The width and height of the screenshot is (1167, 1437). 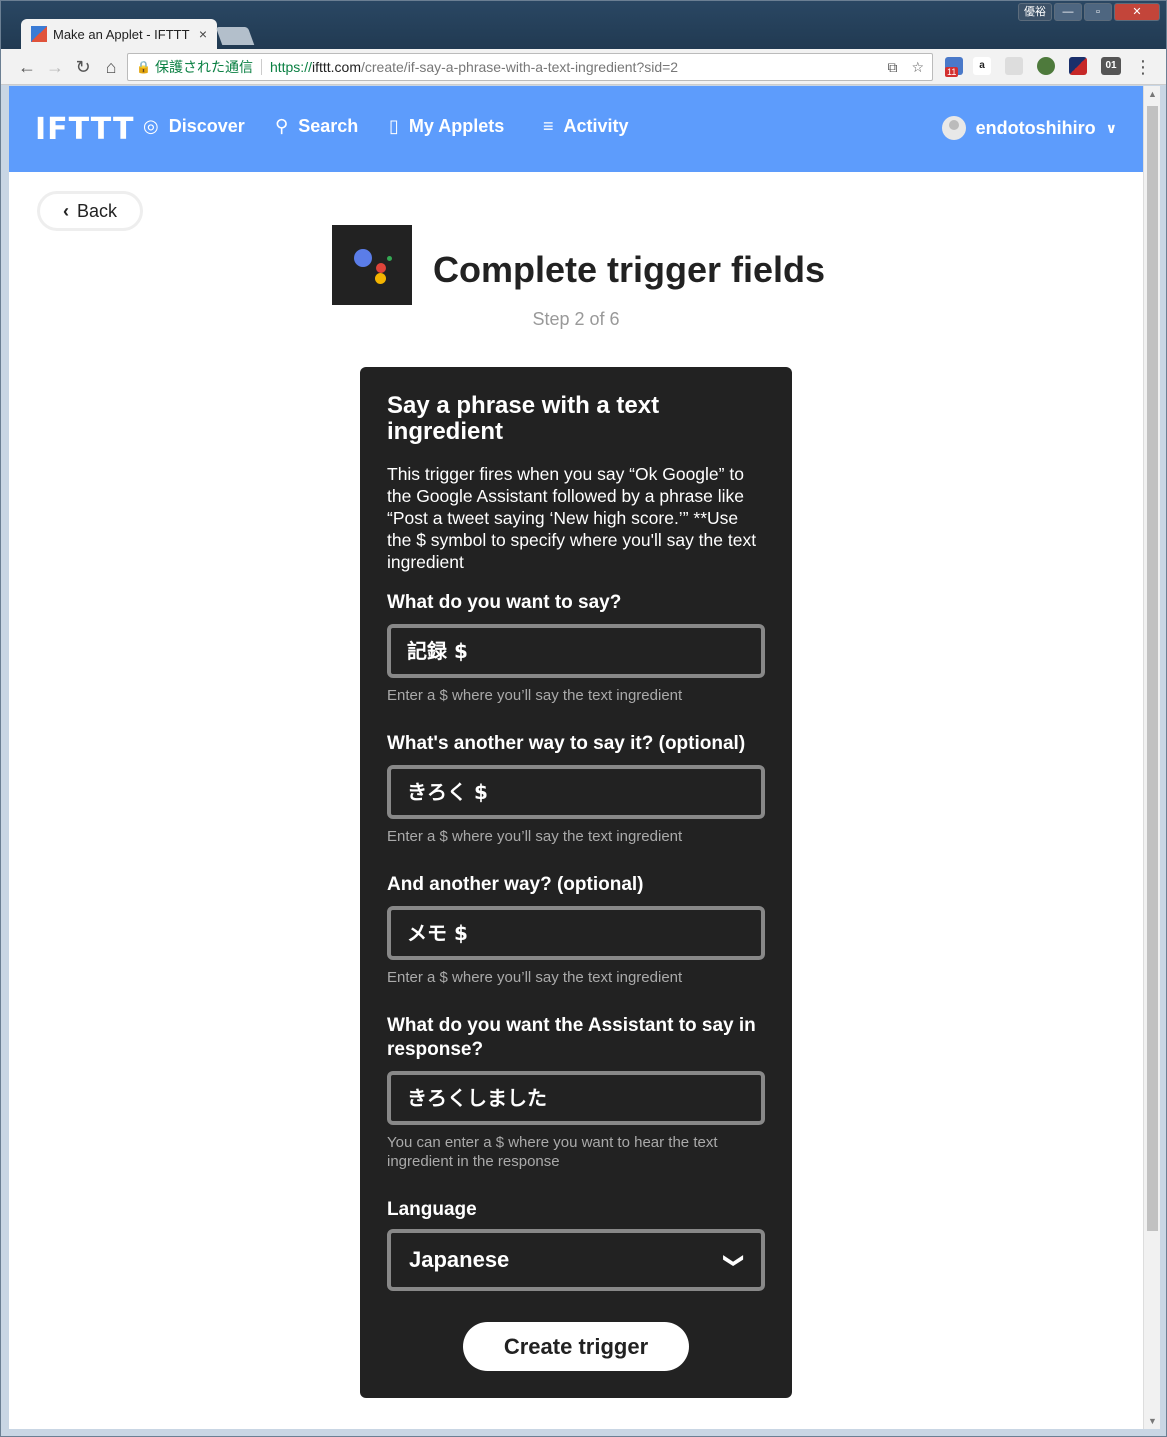 What do you see at coordinates (893, 67) in the screenshot?
I see `translate-icon: ⧉` at bounding box center [893, 67].